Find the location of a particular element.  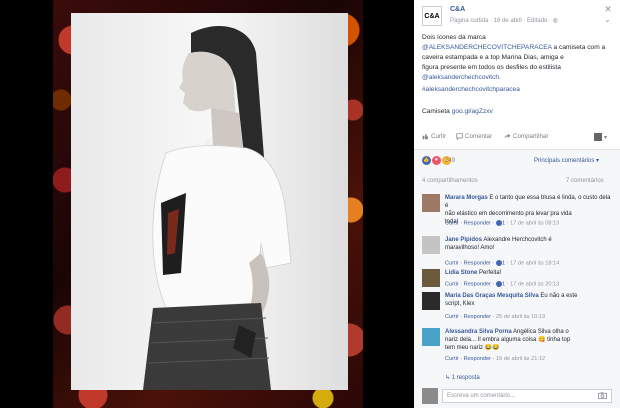

page-name: C&A is located at coordinates (457, 9).